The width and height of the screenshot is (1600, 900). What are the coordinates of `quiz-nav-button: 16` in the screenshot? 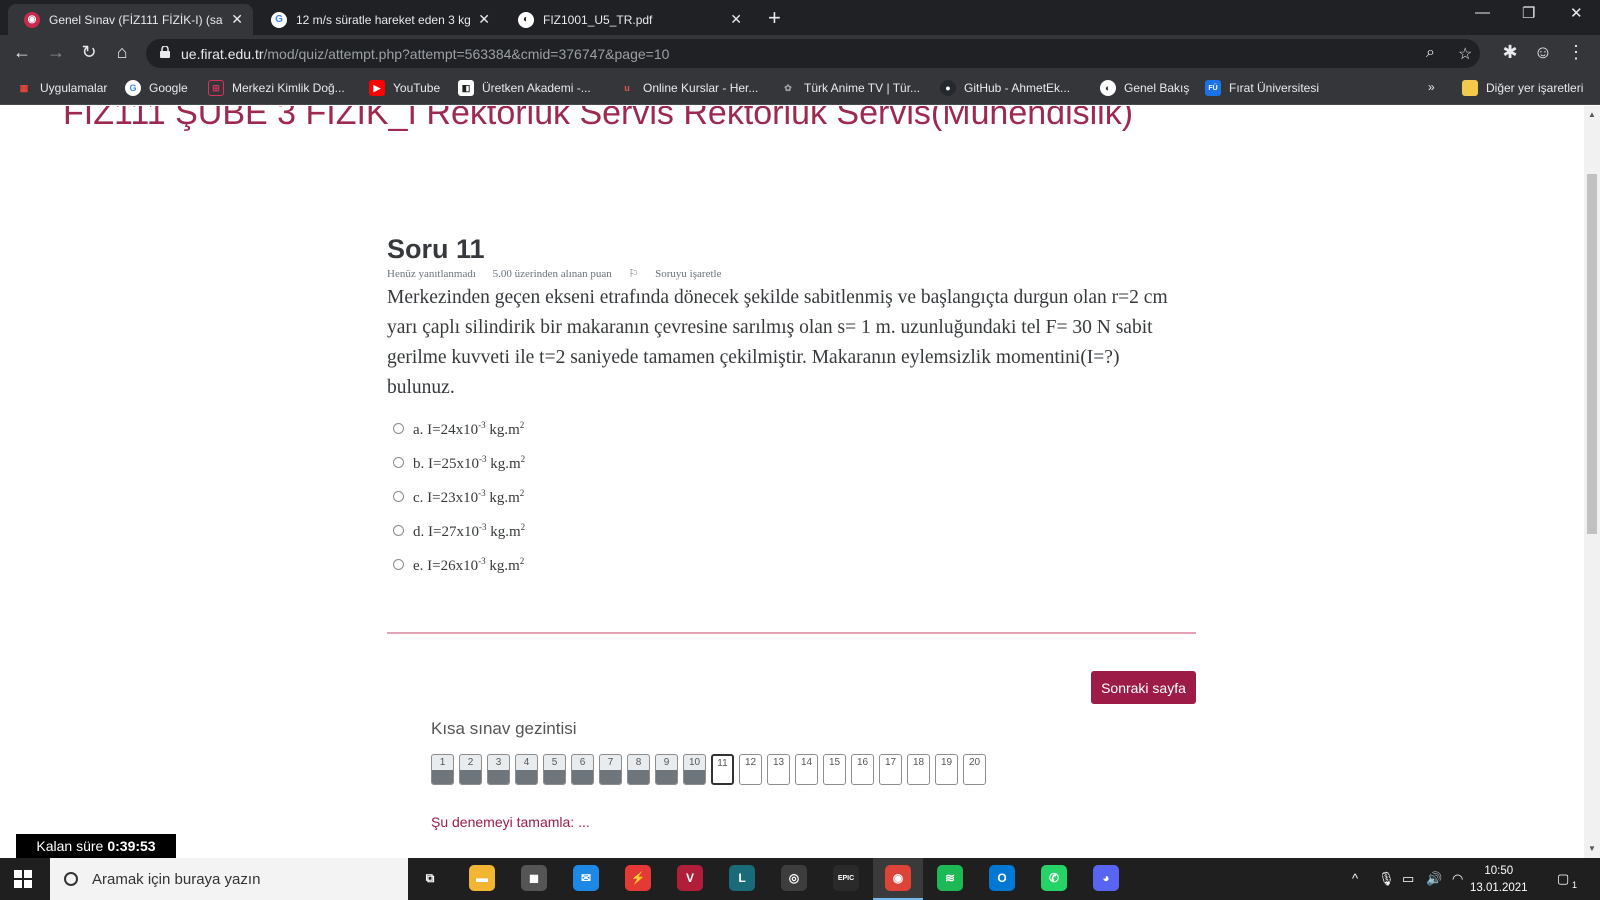 It's located at (862, 769).